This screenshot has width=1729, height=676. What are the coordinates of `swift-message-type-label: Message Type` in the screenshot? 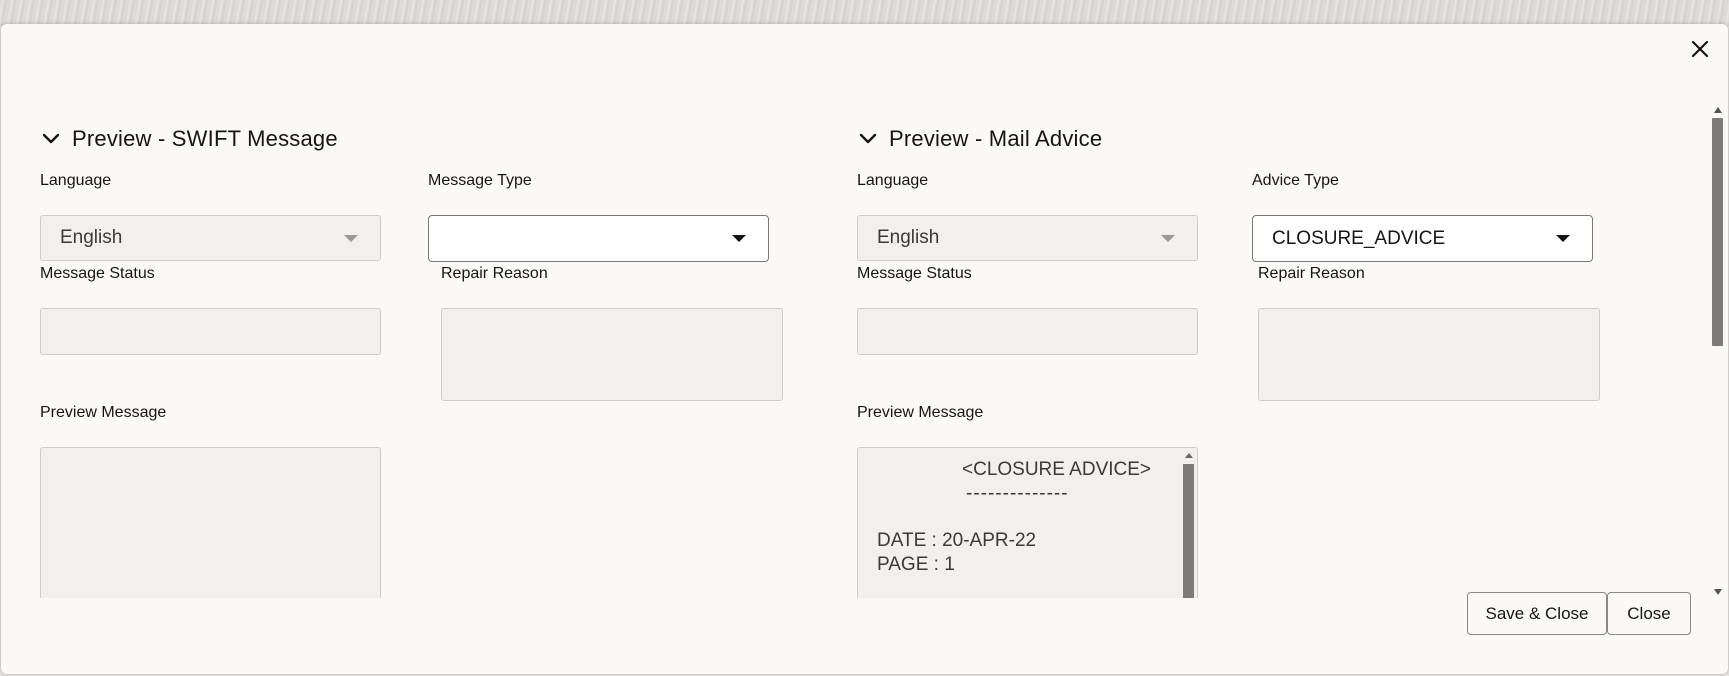 It's located at (480, 180).